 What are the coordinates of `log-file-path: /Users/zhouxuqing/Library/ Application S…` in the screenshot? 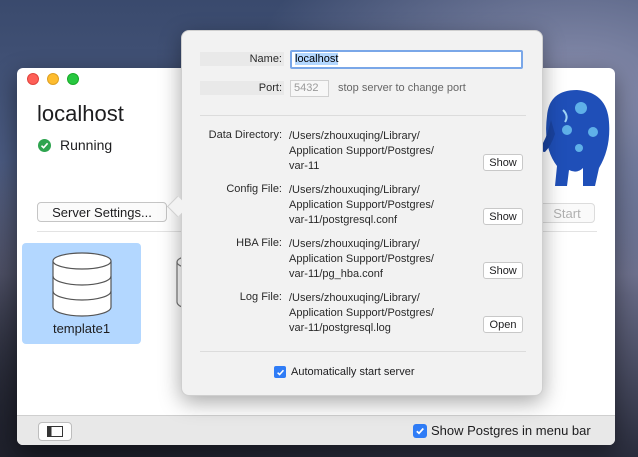 It's located at (361, 313).